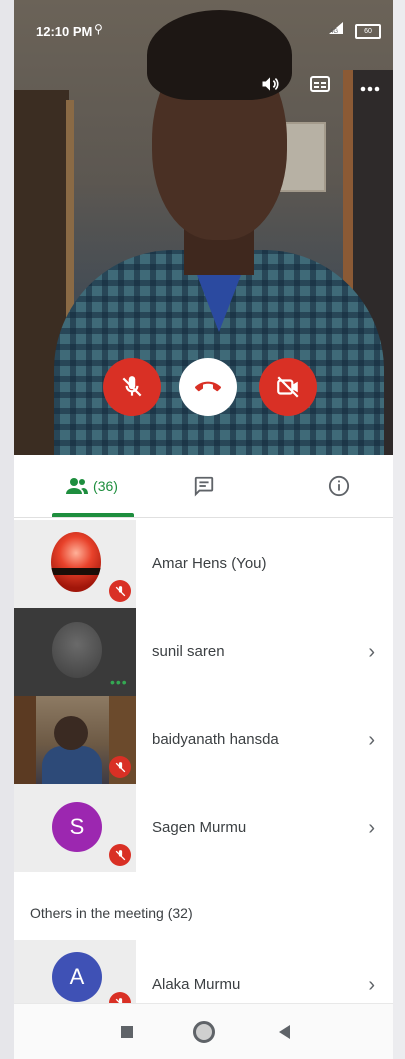 Image resolution: width=405 pixels, height=1059 pixels. What do you see at coordinates (320, 86) in the screenshot?
I see `captions-icon` at bounding box center [320, 86].